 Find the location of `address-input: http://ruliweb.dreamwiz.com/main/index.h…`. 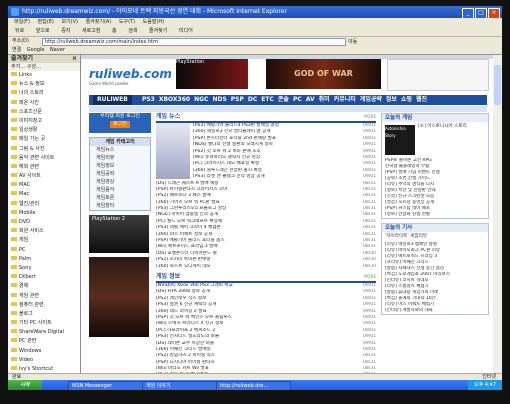

address-input: http://ruliweb.dreamwiz.com/main/index.h… is located at coordinates (194, 42).